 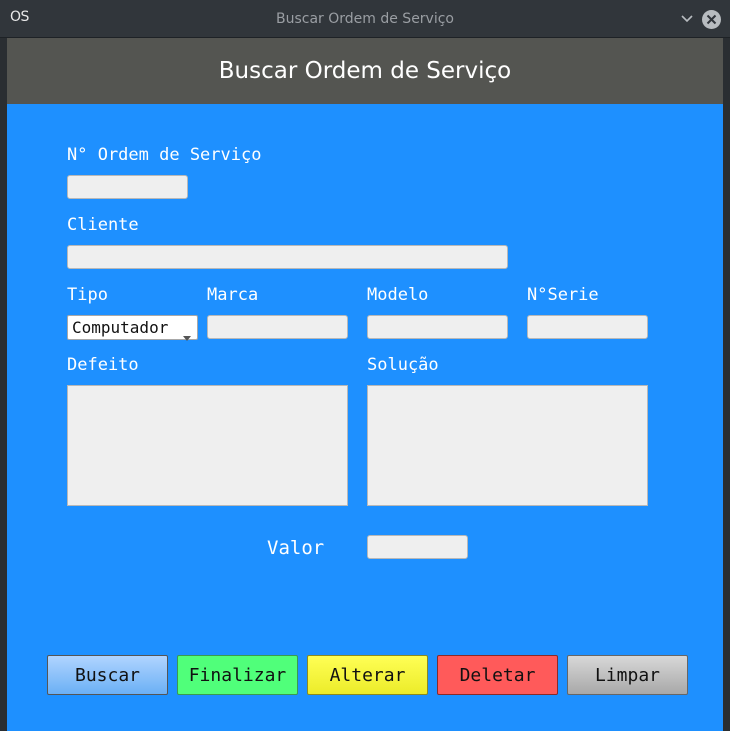 I want to click on window-title: Buscar Ordem de Serviço, so click(x=364, y=19).